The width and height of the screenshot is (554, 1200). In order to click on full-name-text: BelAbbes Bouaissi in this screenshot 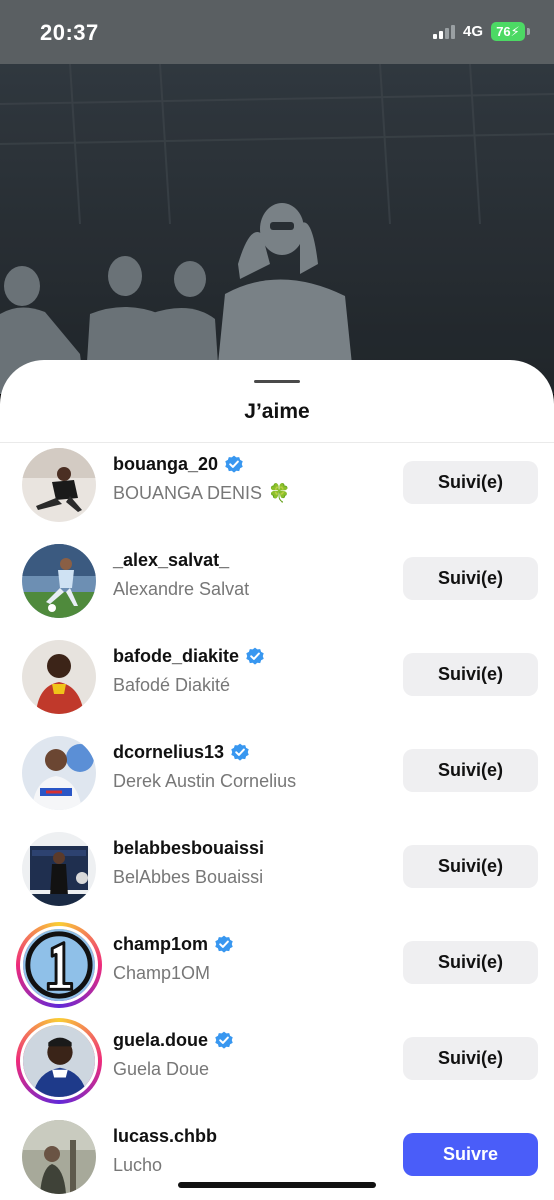, I will do `click(188, 876)`.